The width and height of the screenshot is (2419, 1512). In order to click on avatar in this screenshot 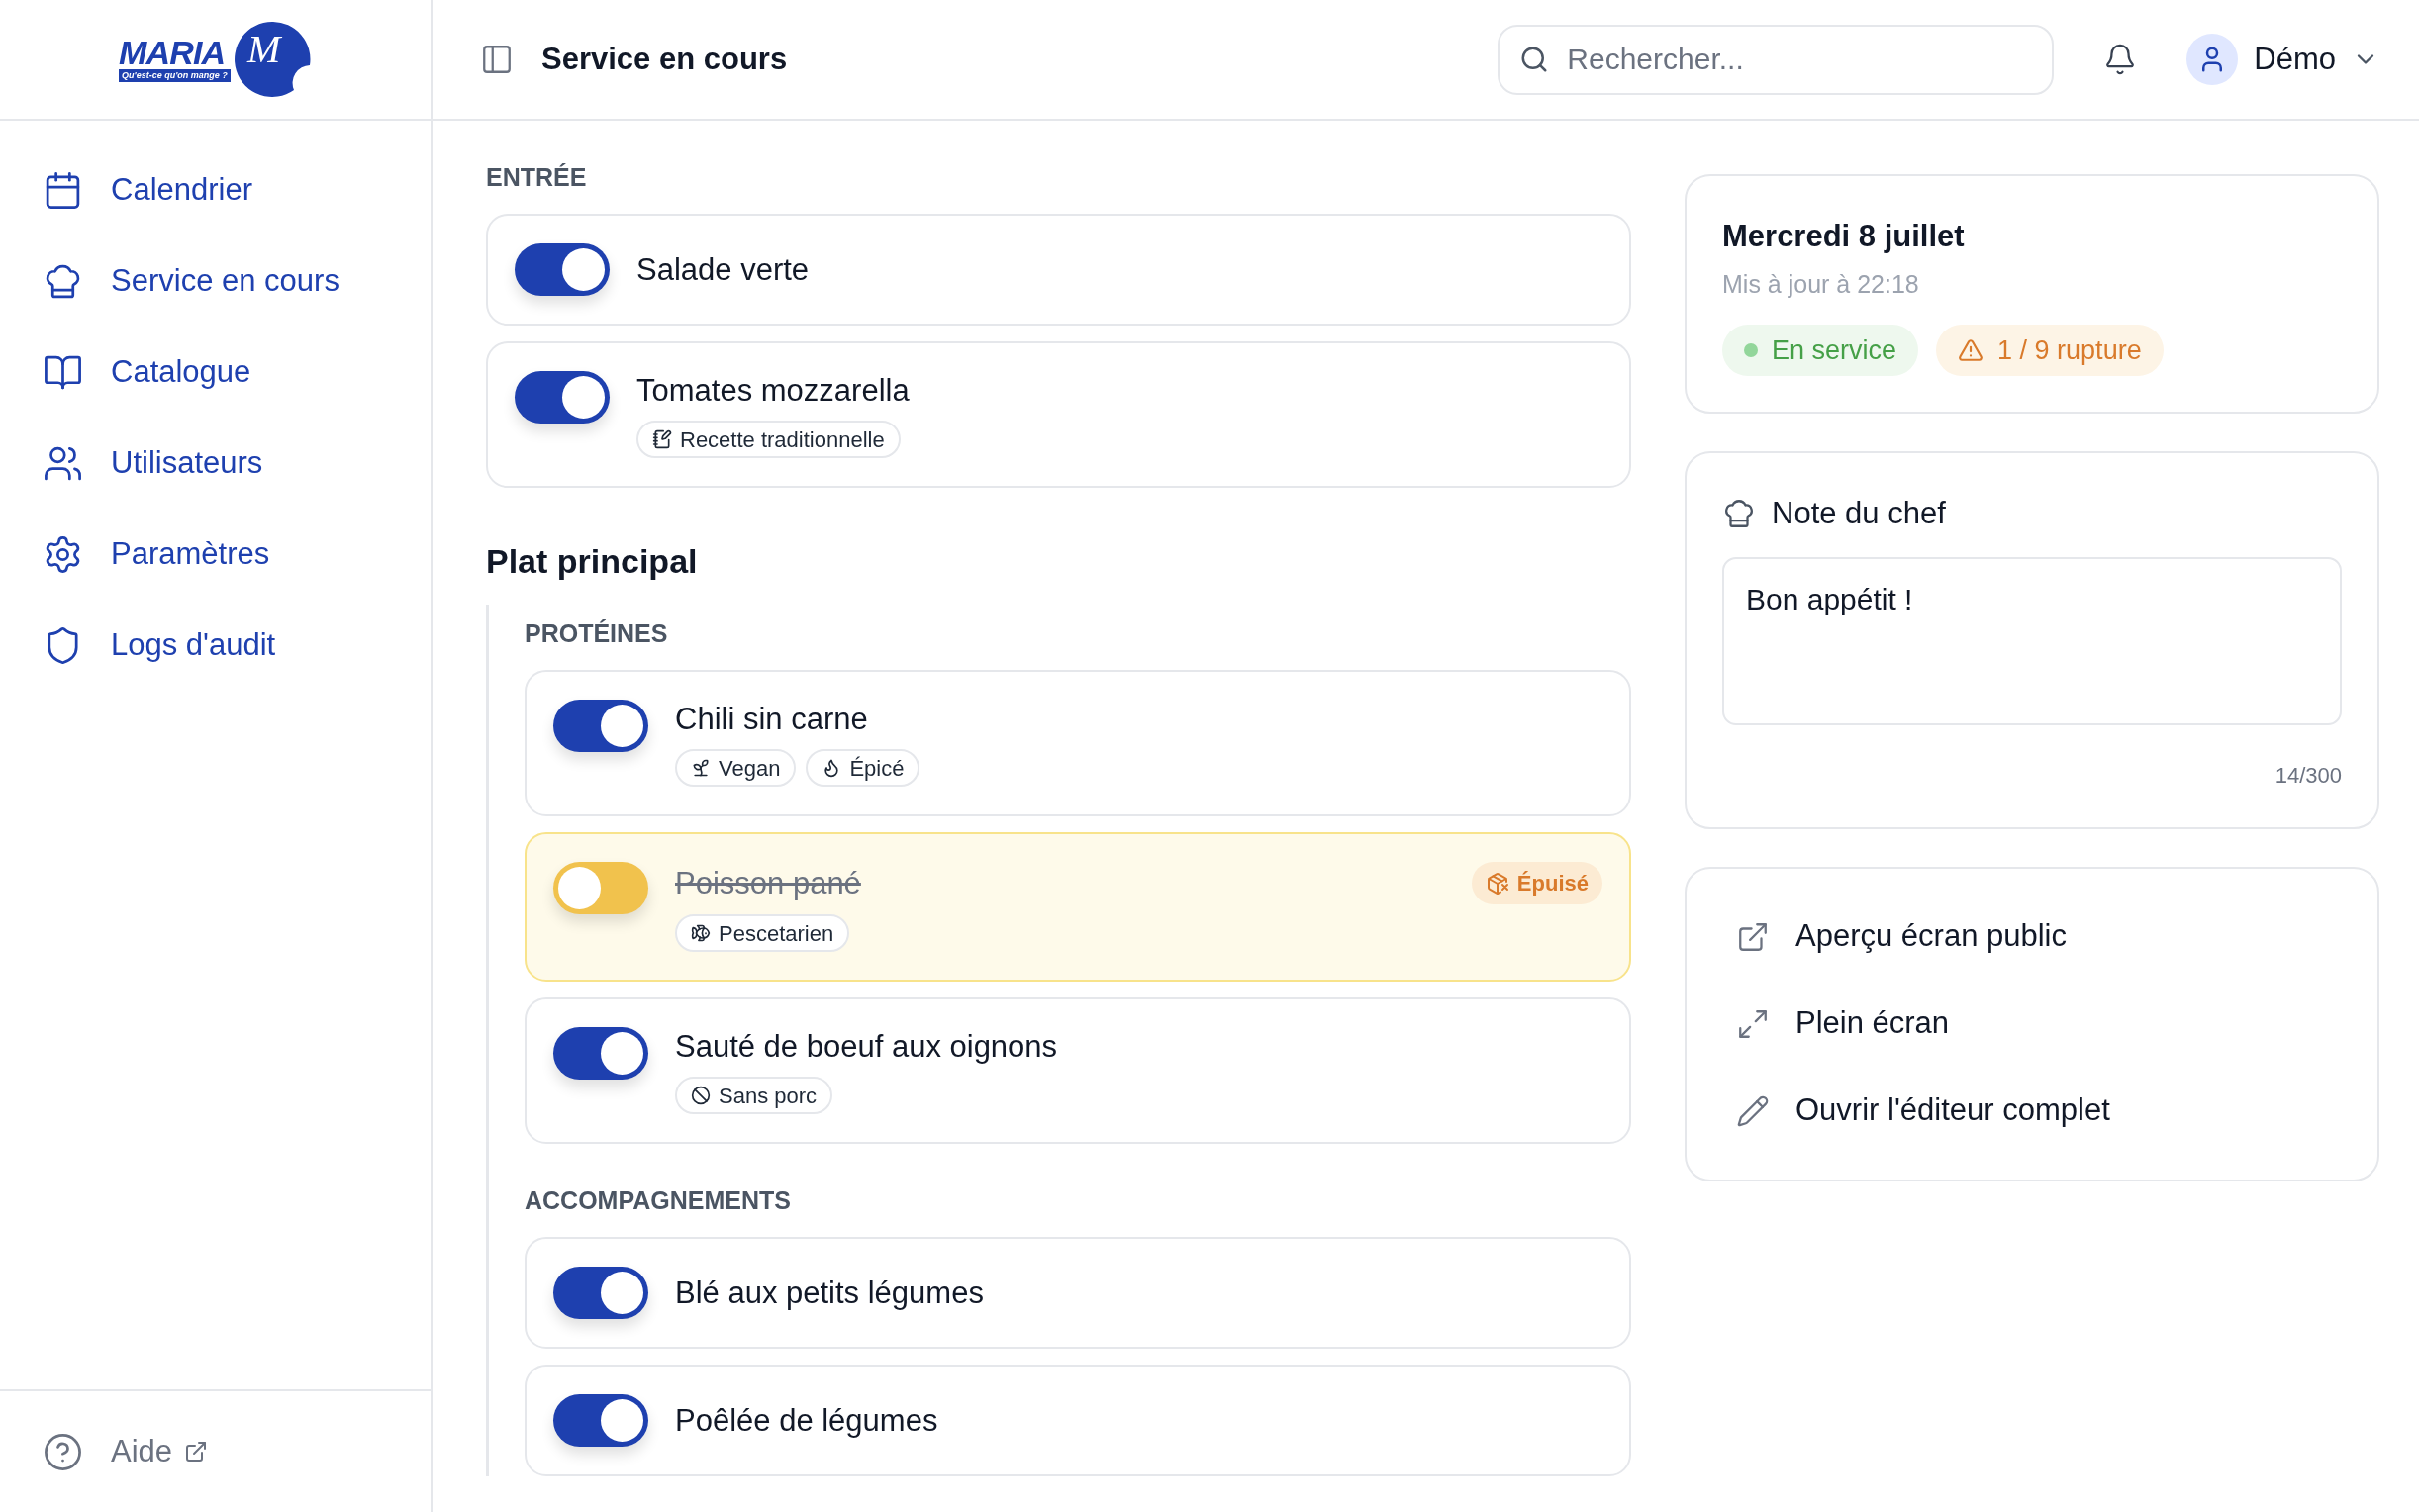, I will do `click(2212, 59)`.